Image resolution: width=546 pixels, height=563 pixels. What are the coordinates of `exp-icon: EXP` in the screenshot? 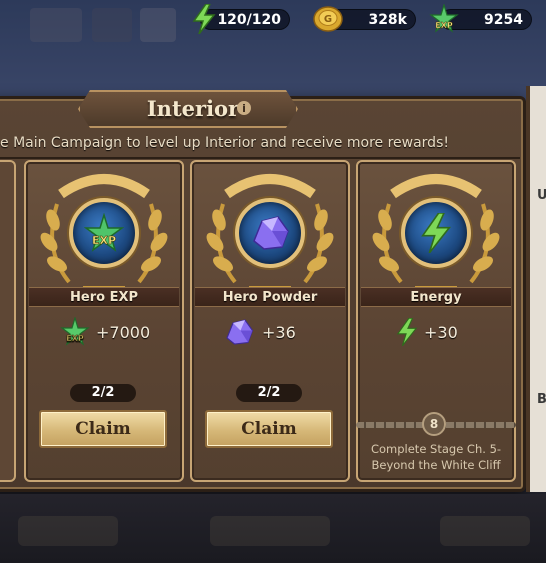 It's located at (104, 232).